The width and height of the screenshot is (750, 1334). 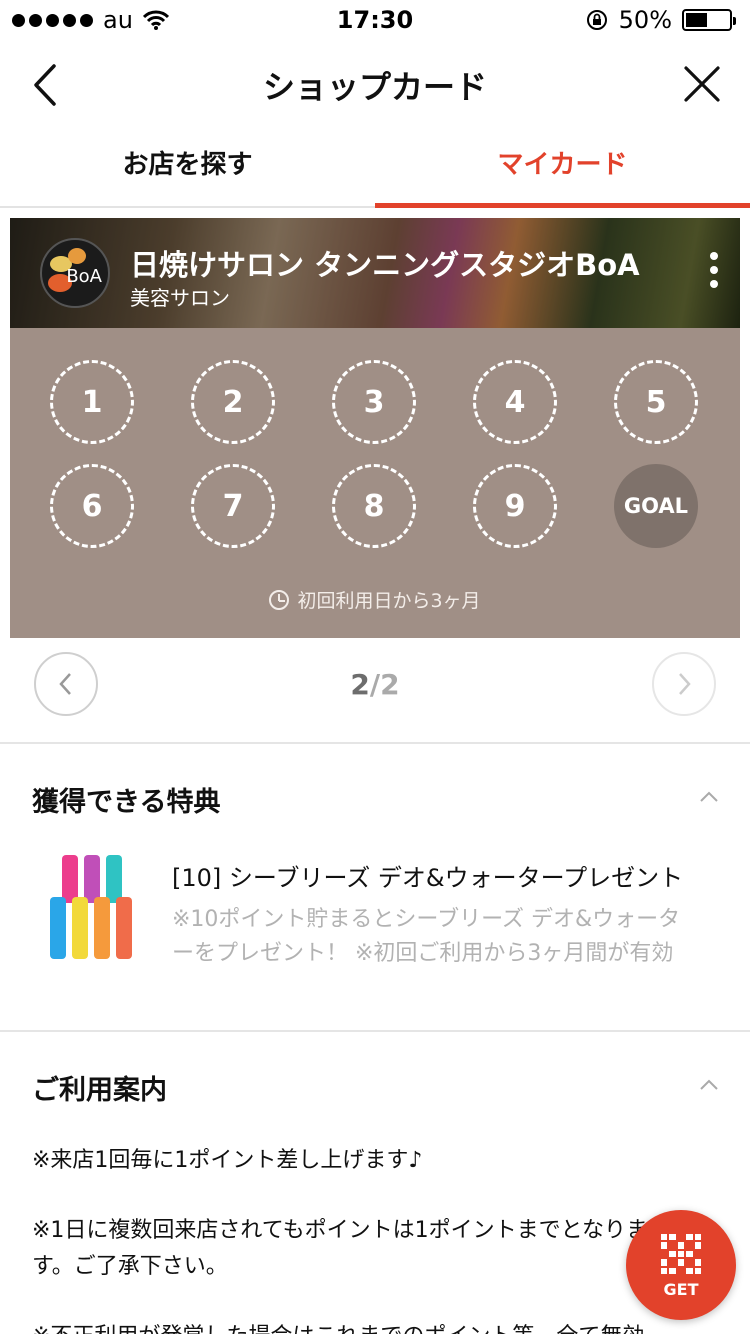 I want to click on chevron-right-icon, so click(x=685, y=684).